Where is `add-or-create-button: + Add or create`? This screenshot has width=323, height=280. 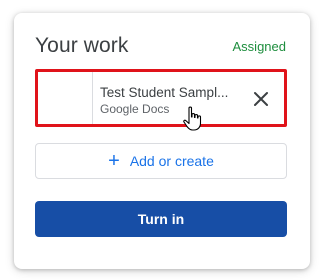 add-or-create-button: + Add or create is located at coordinates (161, 161).